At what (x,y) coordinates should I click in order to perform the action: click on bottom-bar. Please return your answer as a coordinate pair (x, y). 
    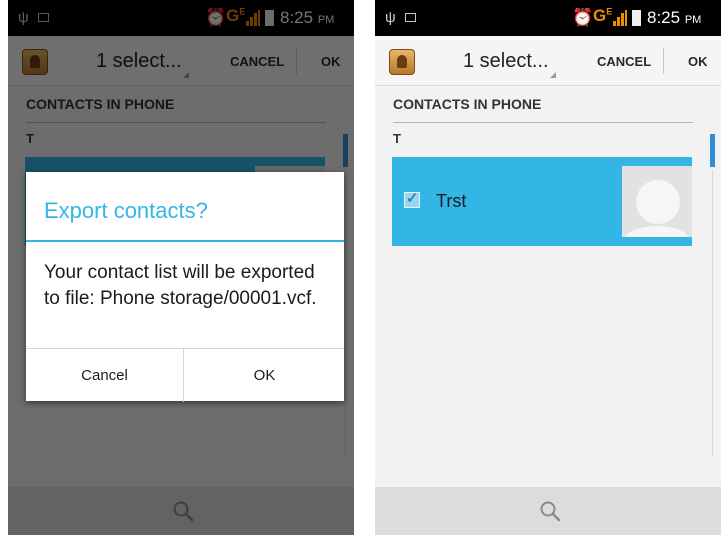
    Looking at the image, I should click on (548, 511).